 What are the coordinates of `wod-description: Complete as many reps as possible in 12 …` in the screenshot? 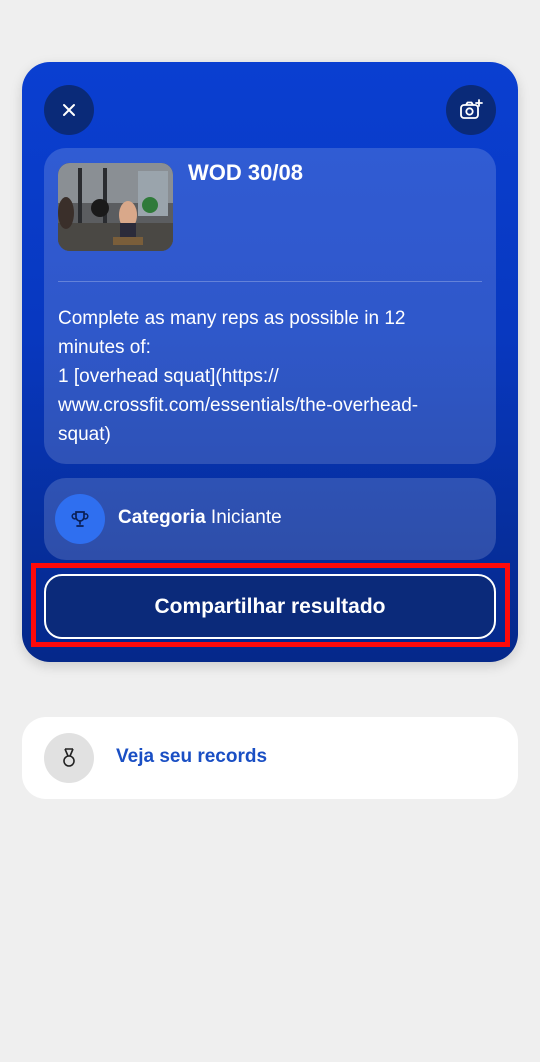 It's located at (238, 376).